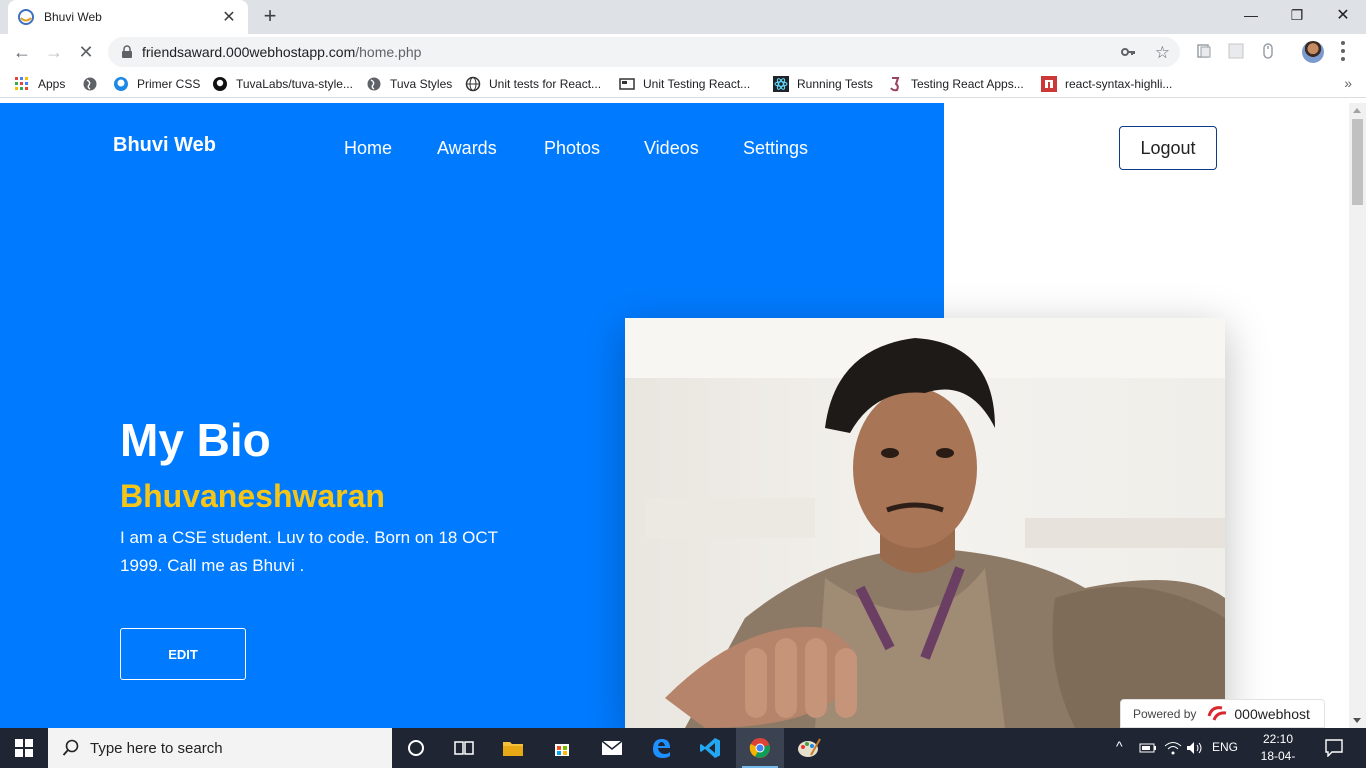  I want to click on taskbar-search-input: Type here to search, so click(220, 748).